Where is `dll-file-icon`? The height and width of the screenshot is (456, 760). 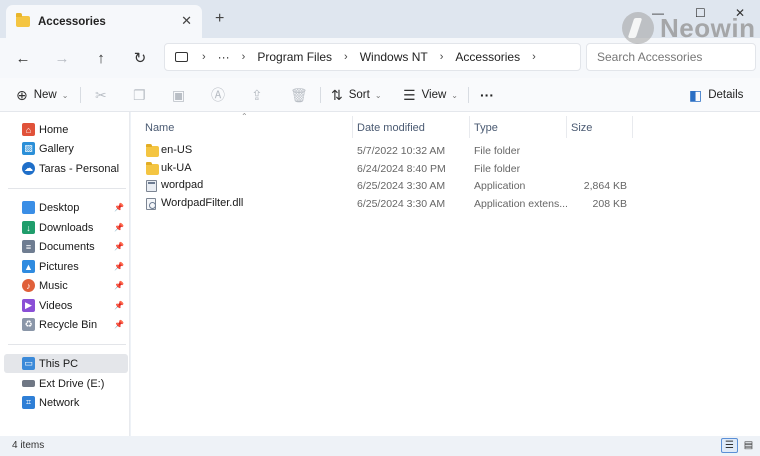 dll-file-icon is located at coordinates (151, 204).